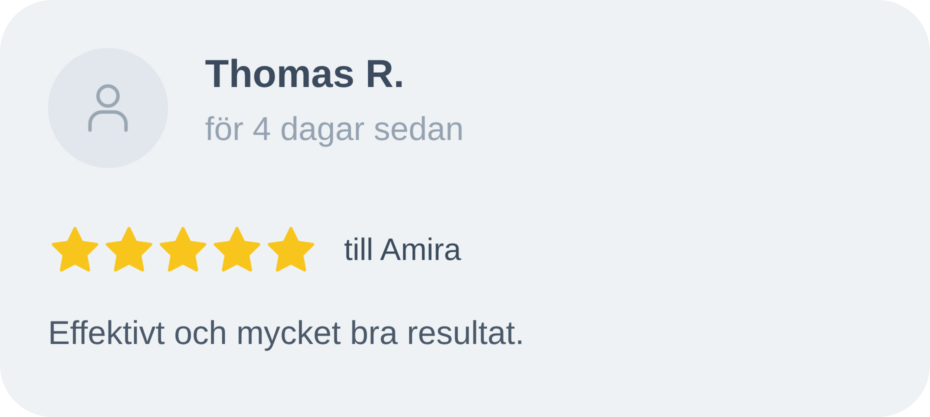 The image size is (930, 417). What do you see at coordinates (403, 250) in the screenshot?
I see `recipient-label: till Amira` at bounding box center [403, 250].